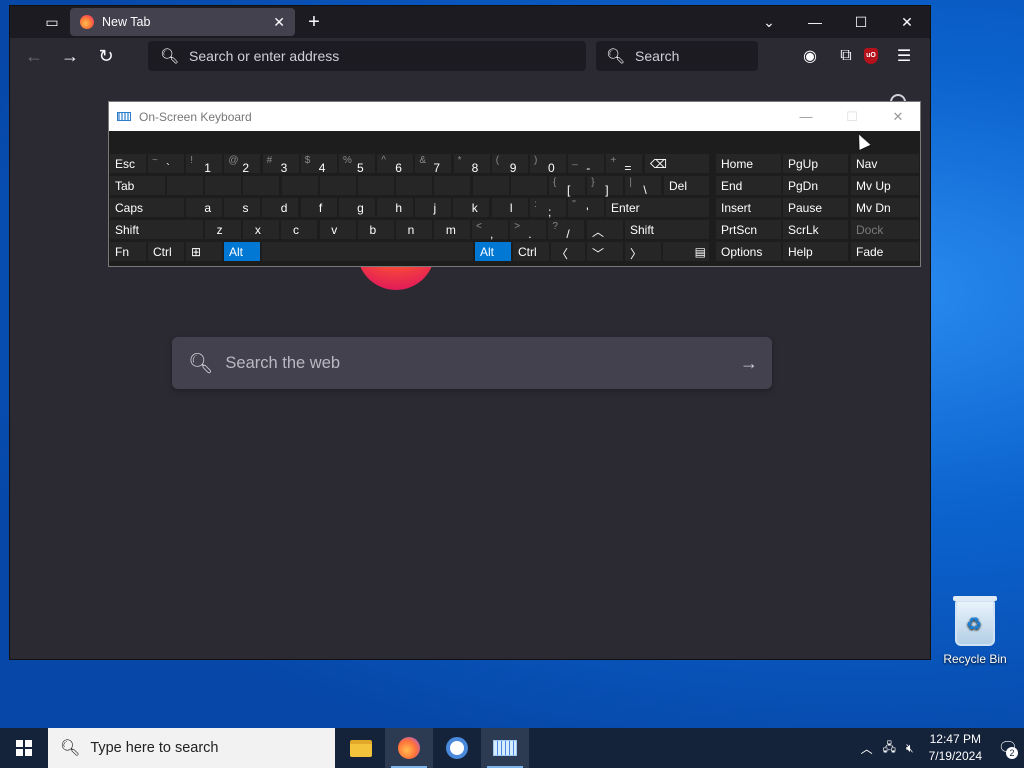 The height and width of the screenshot is (768, 1024). I want to click on notification-center-icon: 🗨2, so click(1008, 748).